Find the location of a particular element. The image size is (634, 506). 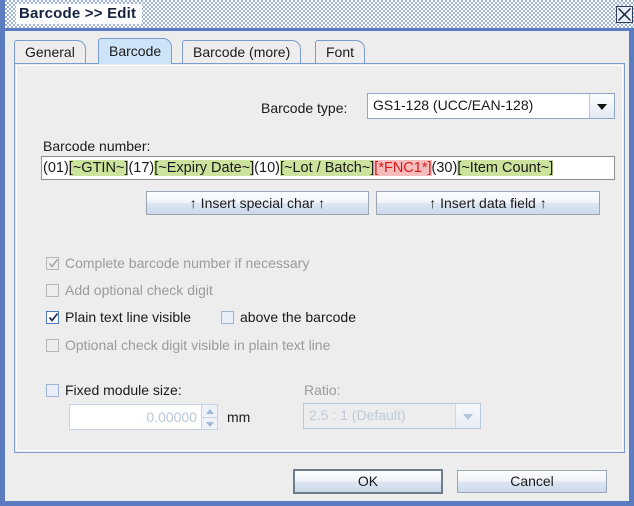

tab-font: Font is located at coordinates (340, 52).